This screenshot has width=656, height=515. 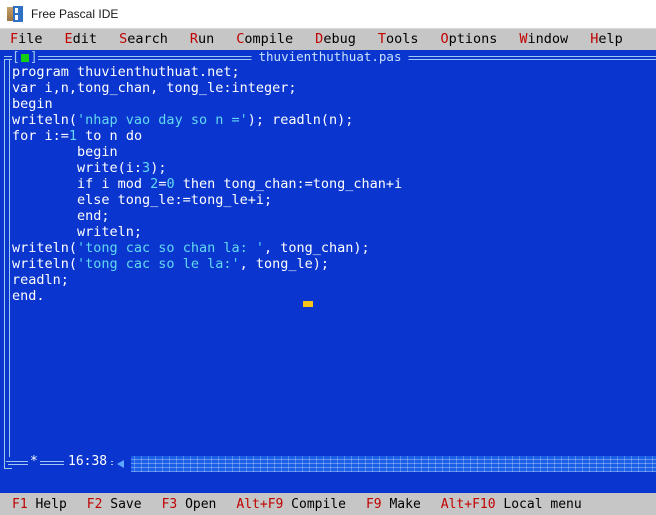 What do you see at coordinates (126, 72) in the screenshot?
I see `code-token: program thuvienthuthuat.net;` at bounding box center [126, 72].